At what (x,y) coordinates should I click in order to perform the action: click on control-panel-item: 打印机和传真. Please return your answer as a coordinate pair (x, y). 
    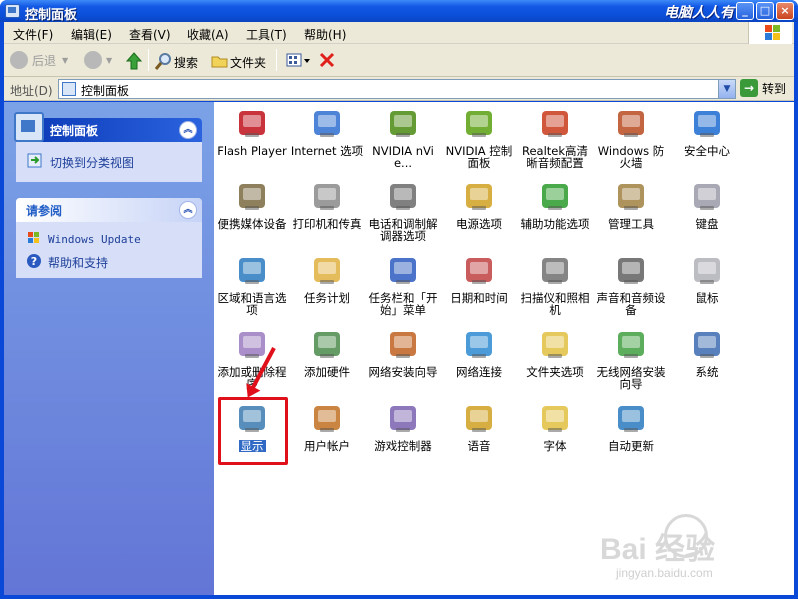
    Looking at the image, I should click on (327, 205).